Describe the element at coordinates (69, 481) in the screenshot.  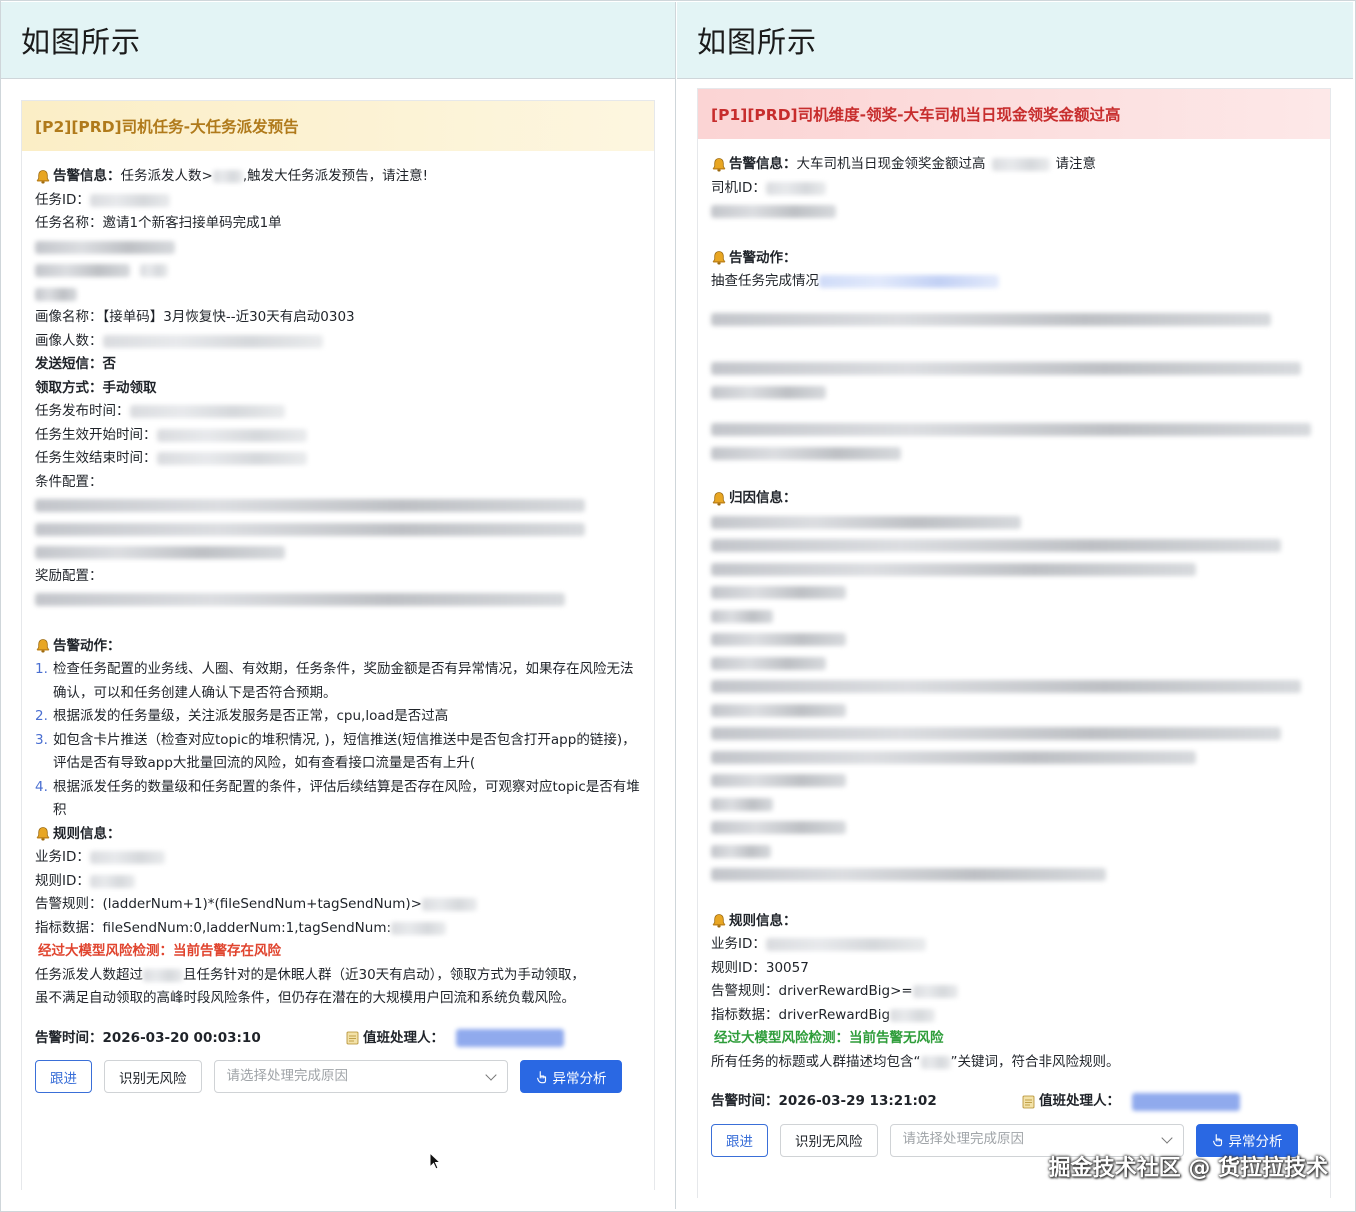
I see `condition-label: 条件配置：` at that location.